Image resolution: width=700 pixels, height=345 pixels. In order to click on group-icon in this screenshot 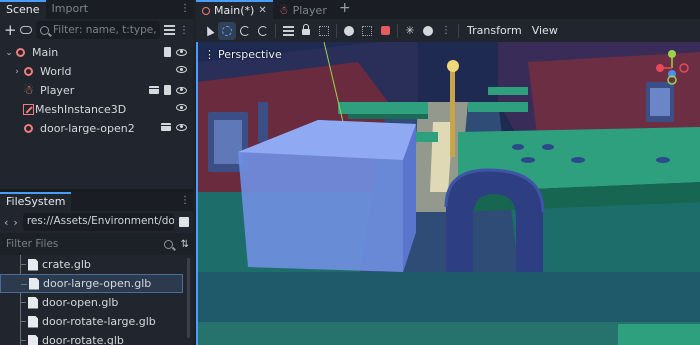, I will do `click(324, 30)`.